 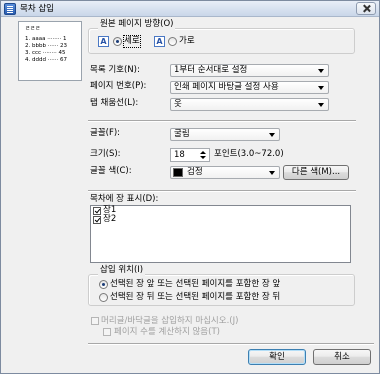 I want to click on font-color-dropdown: 검정, so click(x=225, y=172).